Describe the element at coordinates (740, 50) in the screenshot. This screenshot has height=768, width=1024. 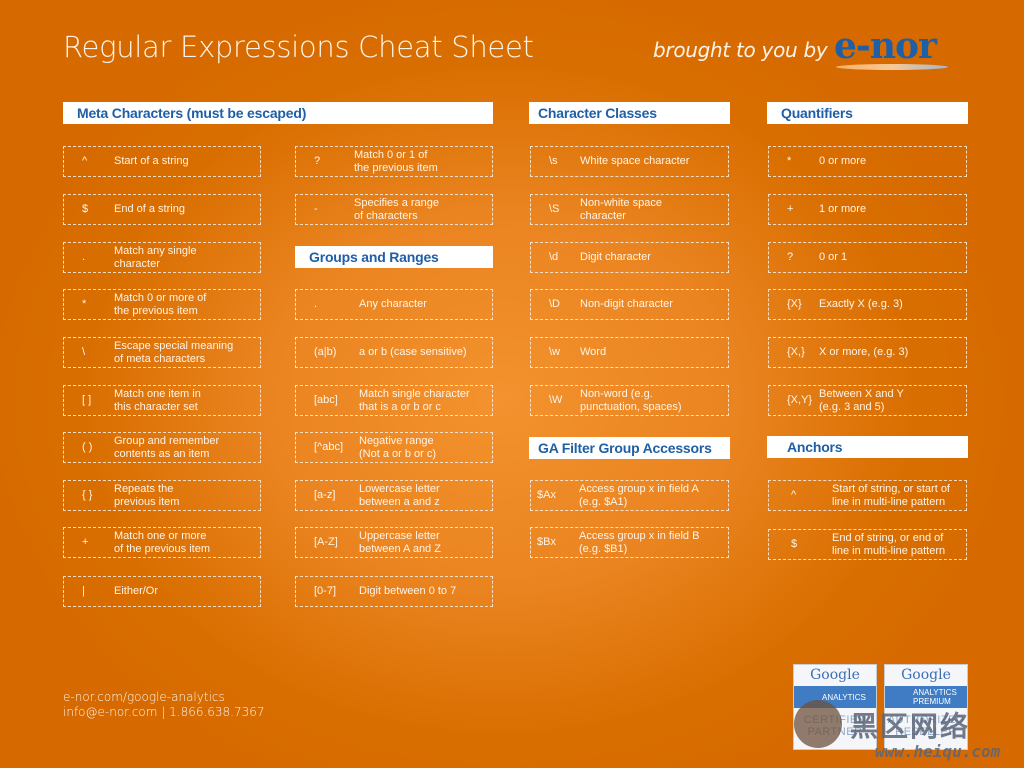
I see `brought-to-you-by: brought to you by` at that location.